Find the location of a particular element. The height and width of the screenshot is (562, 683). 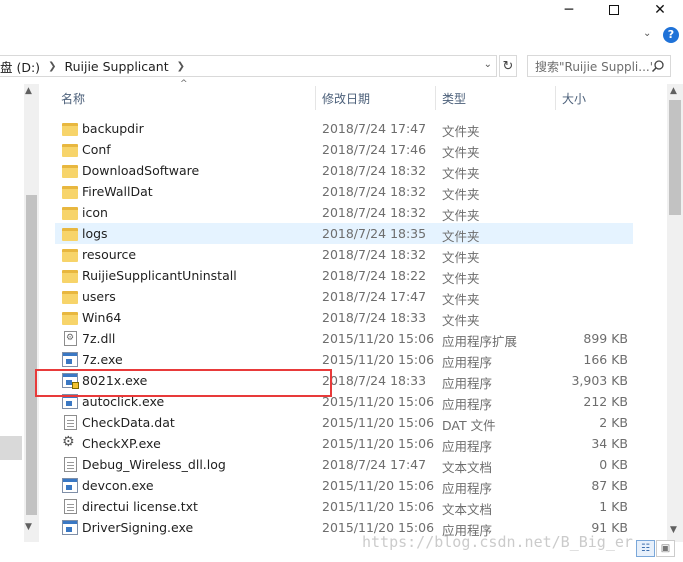

close-button: ✕ is located at coordinates (660, 10).